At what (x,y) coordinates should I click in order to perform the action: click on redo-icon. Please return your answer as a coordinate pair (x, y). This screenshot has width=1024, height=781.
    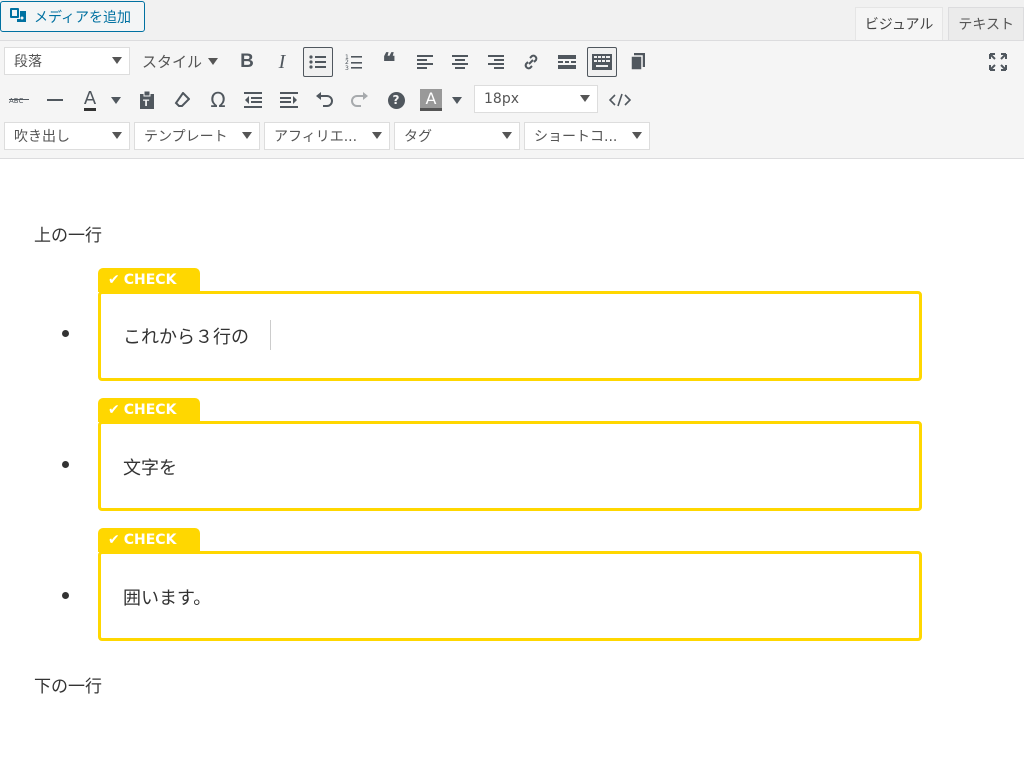
    Looking at the image, I should click on (360, 100).